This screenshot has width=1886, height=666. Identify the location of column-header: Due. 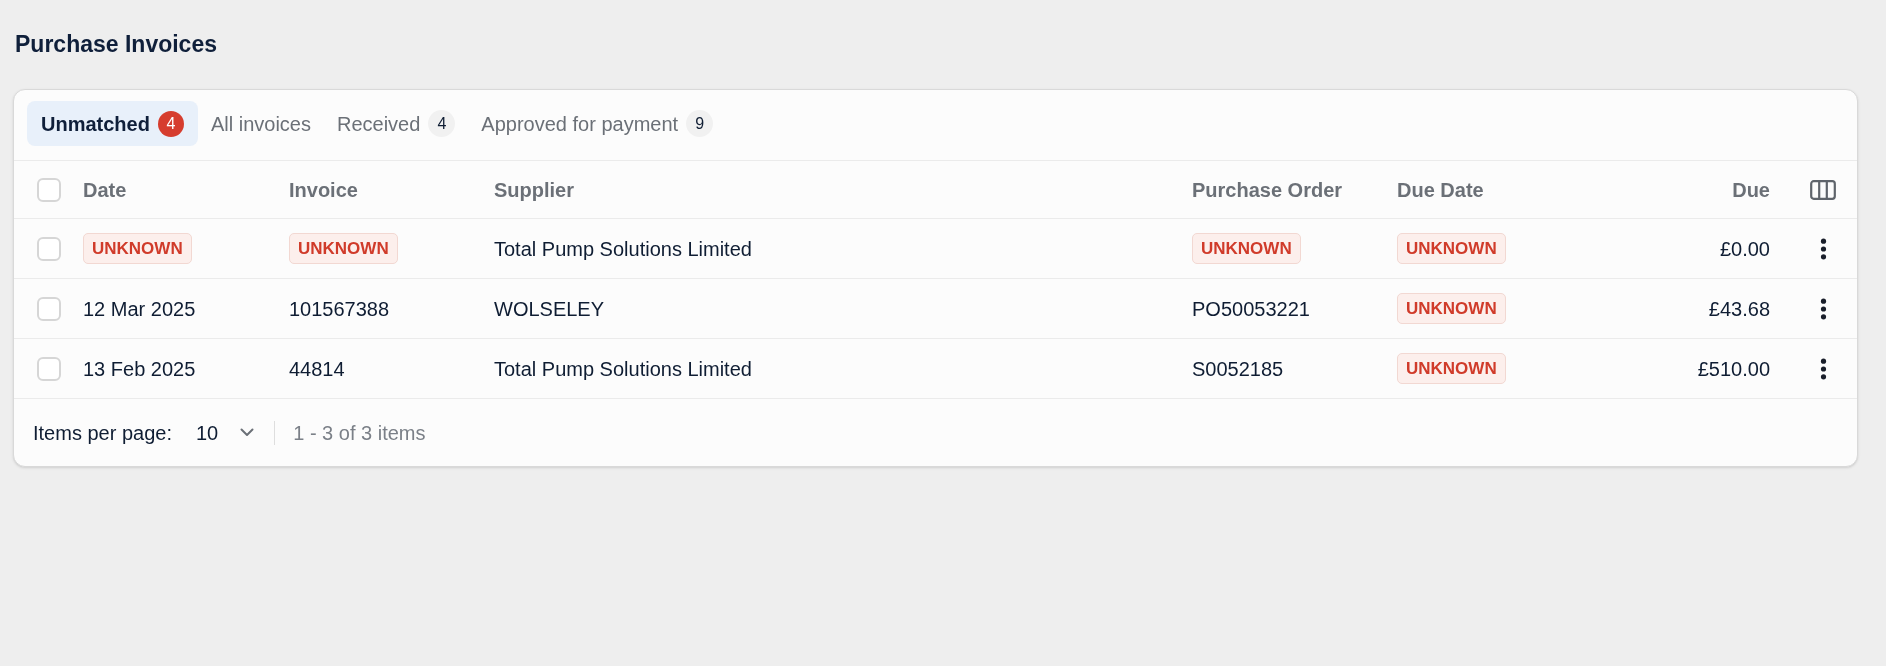
(1751, 190).